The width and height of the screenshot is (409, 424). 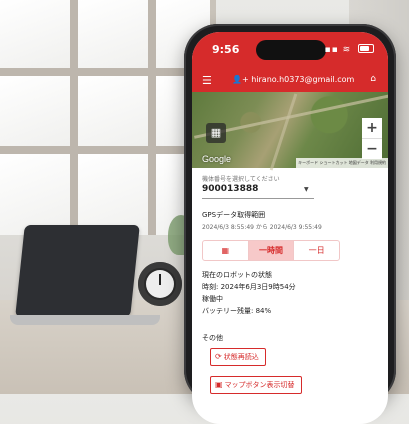 I want to click on map-footer: キーボード ショートカット 地図データ 利用規約, so click(x=342, y=163).